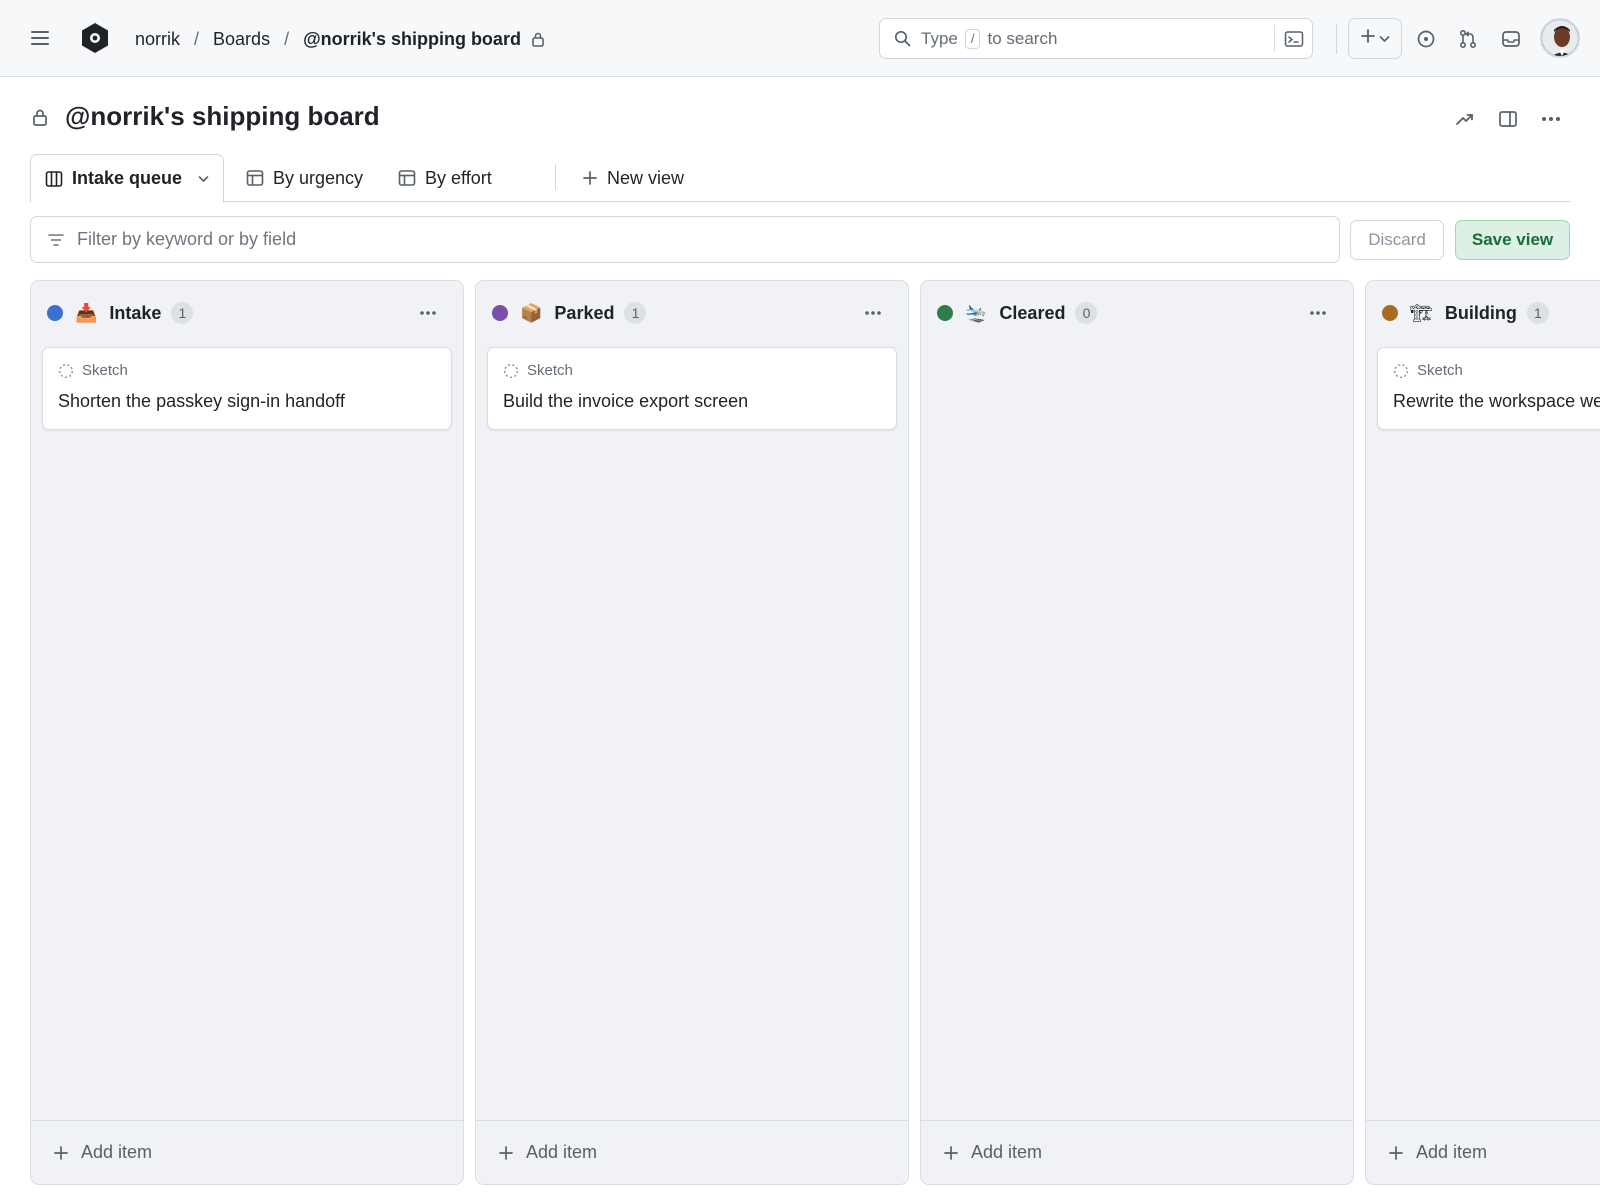  I want to click on column-header: 🏗 Building 1, so click(1483, 313).